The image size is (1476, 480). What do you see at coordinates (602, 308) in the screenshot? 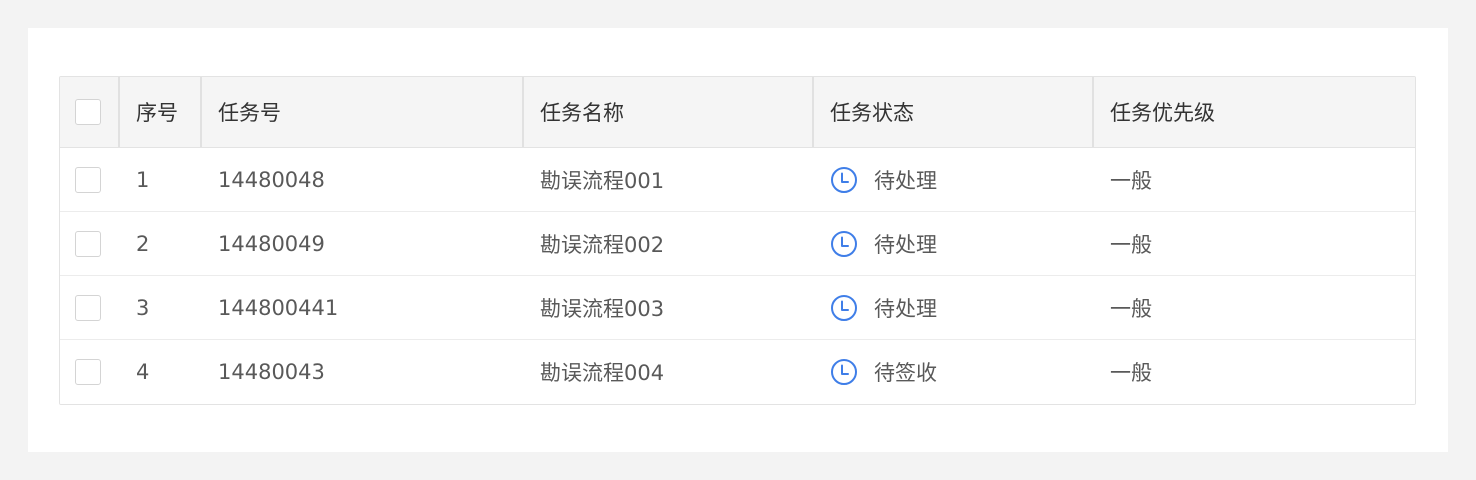
I see `row-task-name: 勘误流程003` at bounding box center [602, 308].